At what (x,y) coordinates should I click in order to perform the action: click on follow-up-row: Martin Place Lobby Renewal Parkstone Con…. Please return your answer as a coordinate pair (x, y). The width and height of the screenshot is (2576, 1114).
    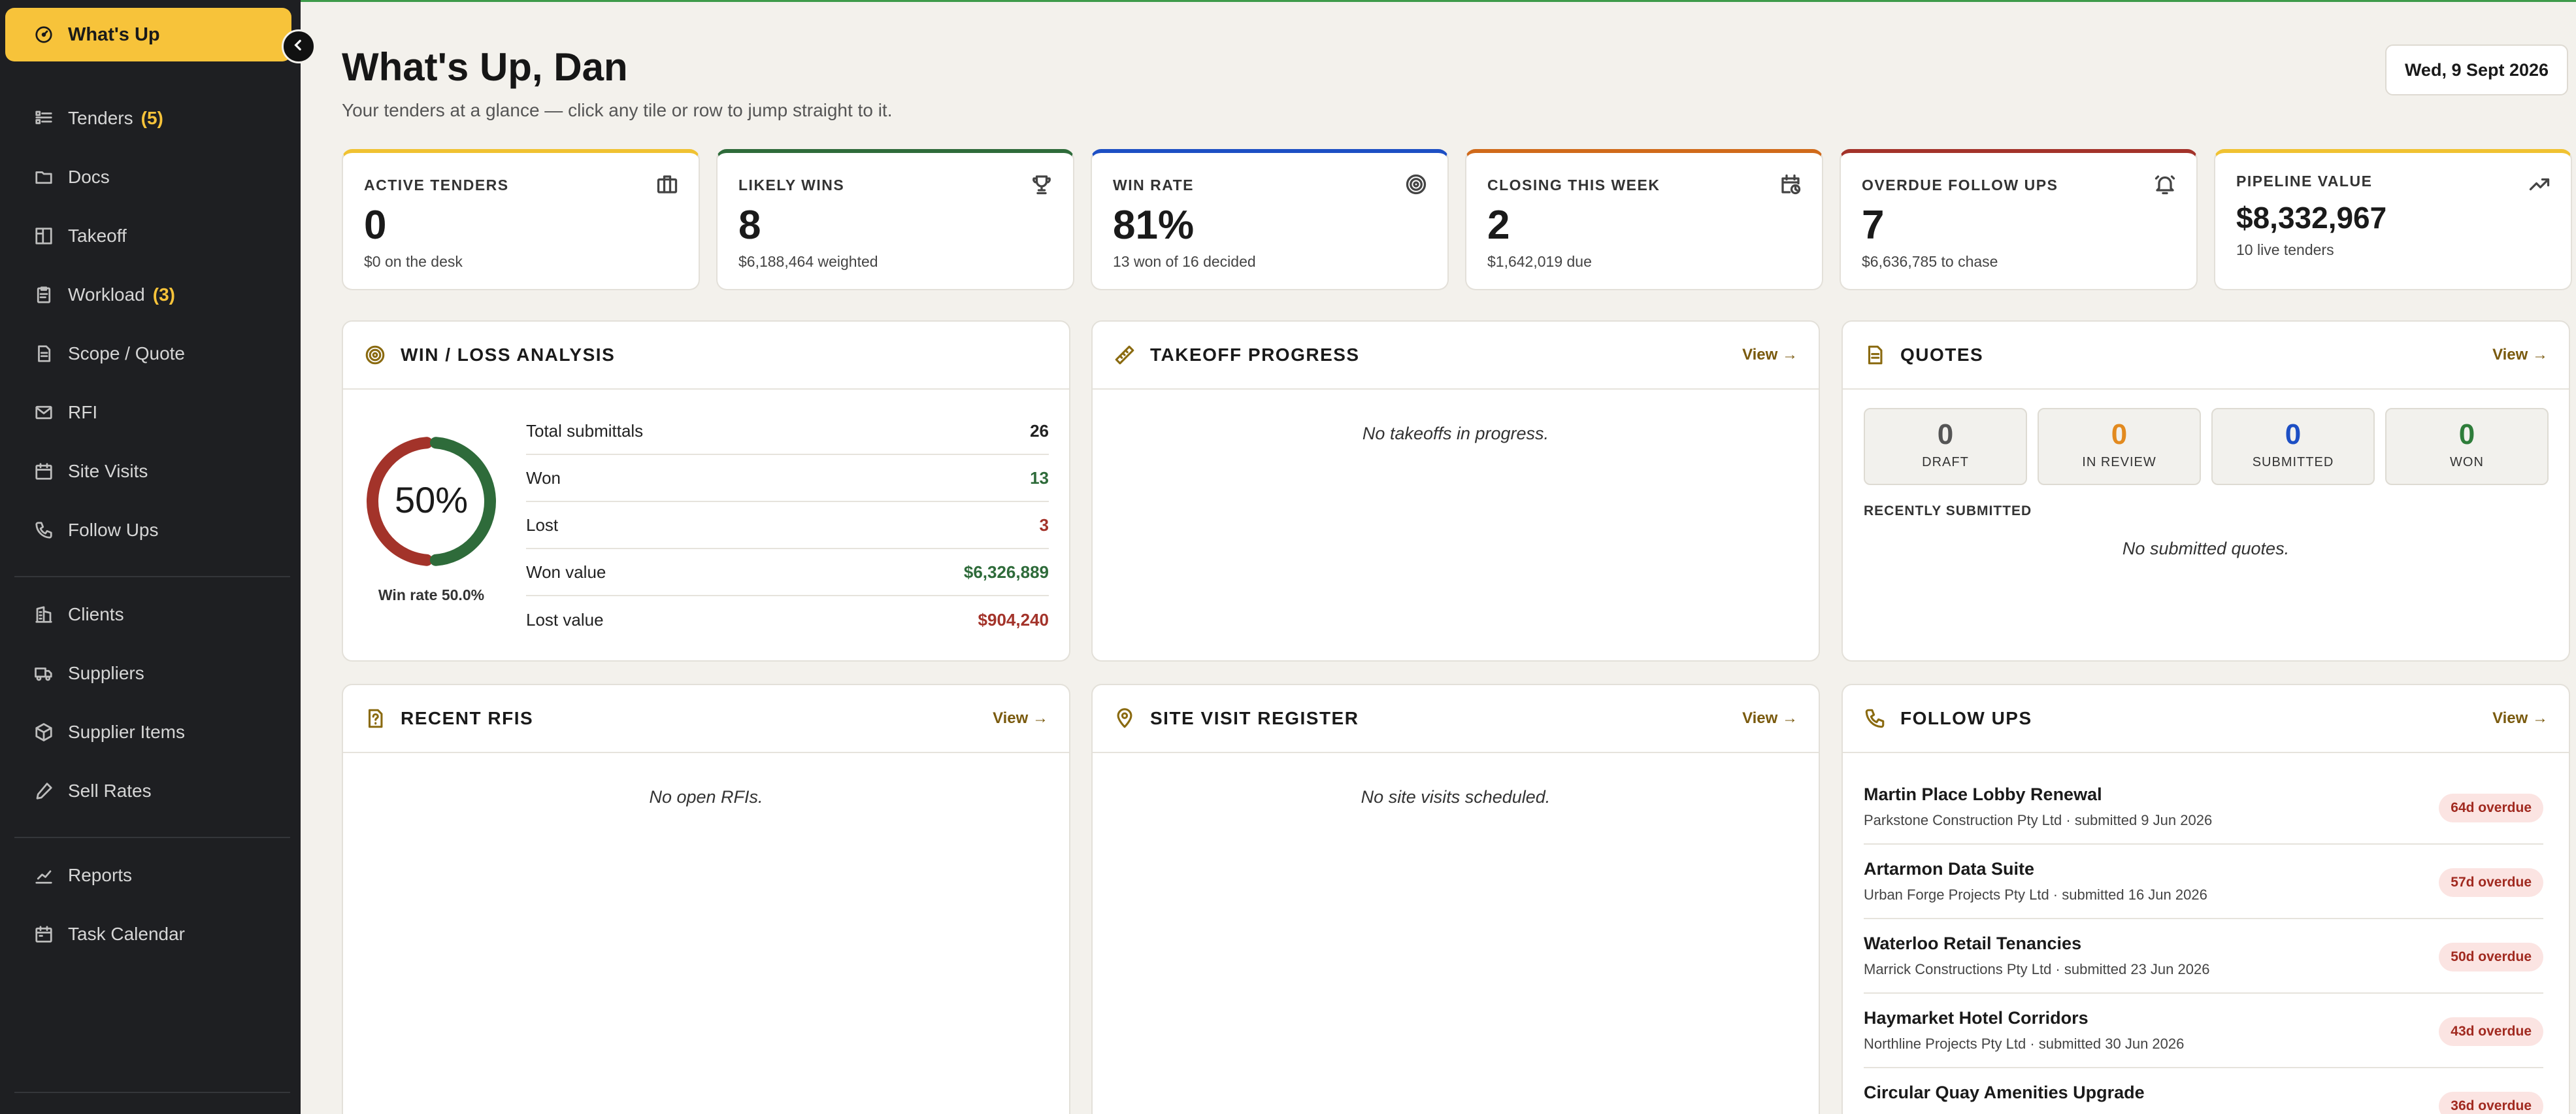
    Looking at the image, I should click on (2203, 808).